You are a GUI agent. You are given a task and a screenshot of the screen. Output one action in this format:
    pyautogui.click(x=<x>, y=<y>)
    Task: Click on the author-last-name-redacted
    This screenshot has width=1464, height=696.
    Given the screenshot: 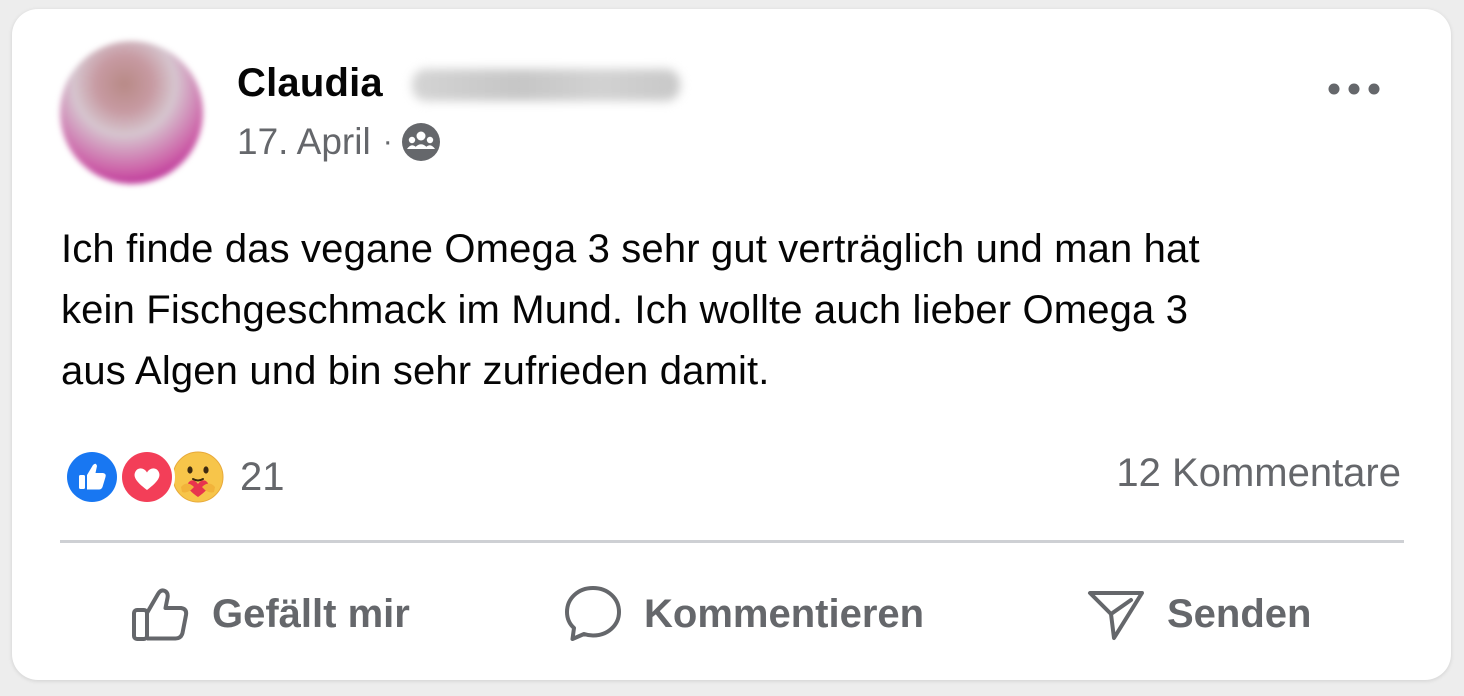 What is the action you would take?
    pyautogui.click(x=546, y=85)
    